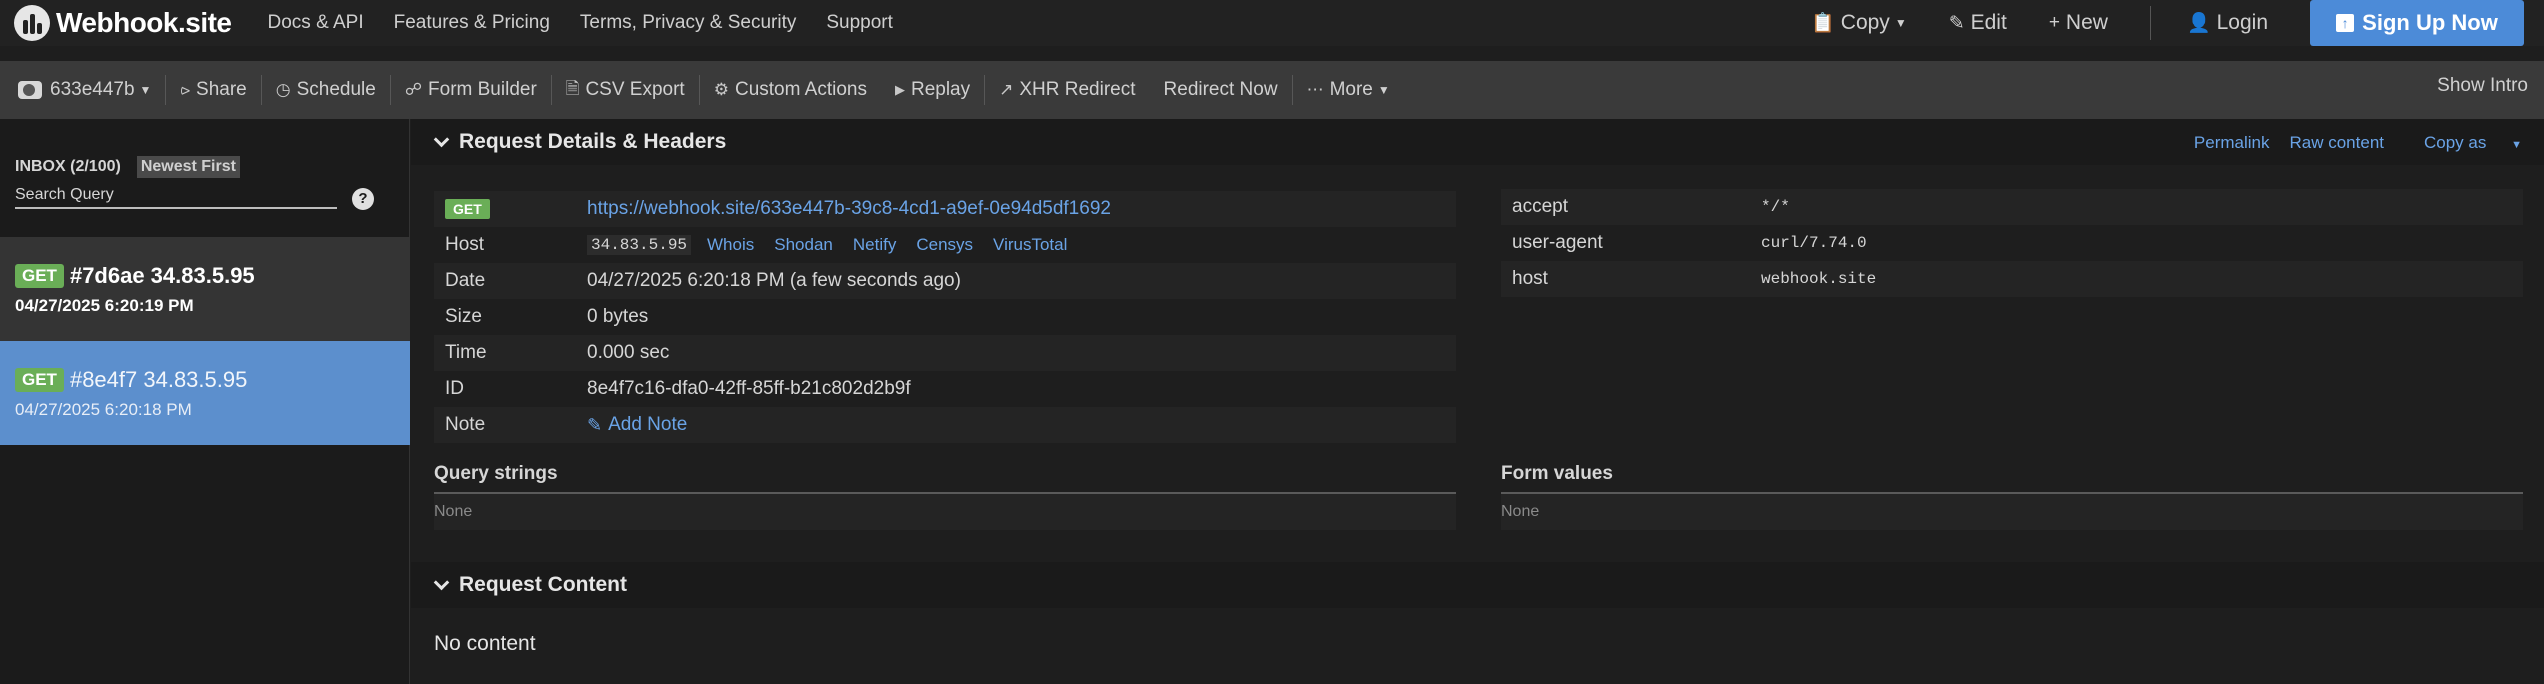  Describe the element at coordinates (730, 245) in the screenshot. I see `whois-link: Whois` at that location.